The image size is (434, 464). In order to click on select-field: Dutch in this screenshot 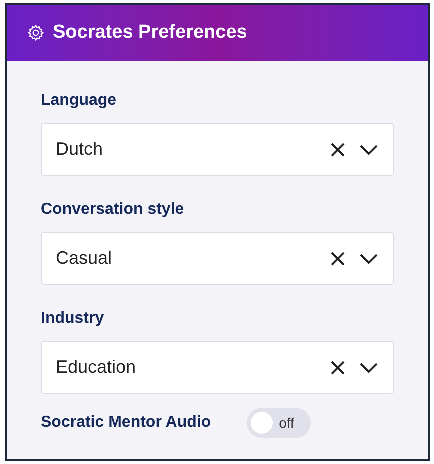, I will do `click(217, 149)`.